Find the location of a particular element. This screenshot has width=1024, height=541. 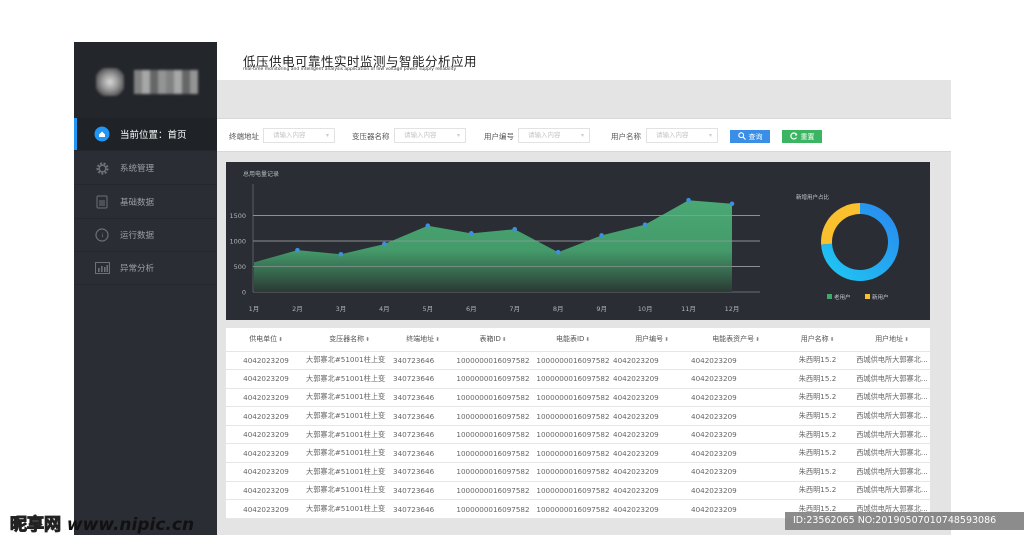

x-tick-label: 5月 is located at coordinates (427, 309).